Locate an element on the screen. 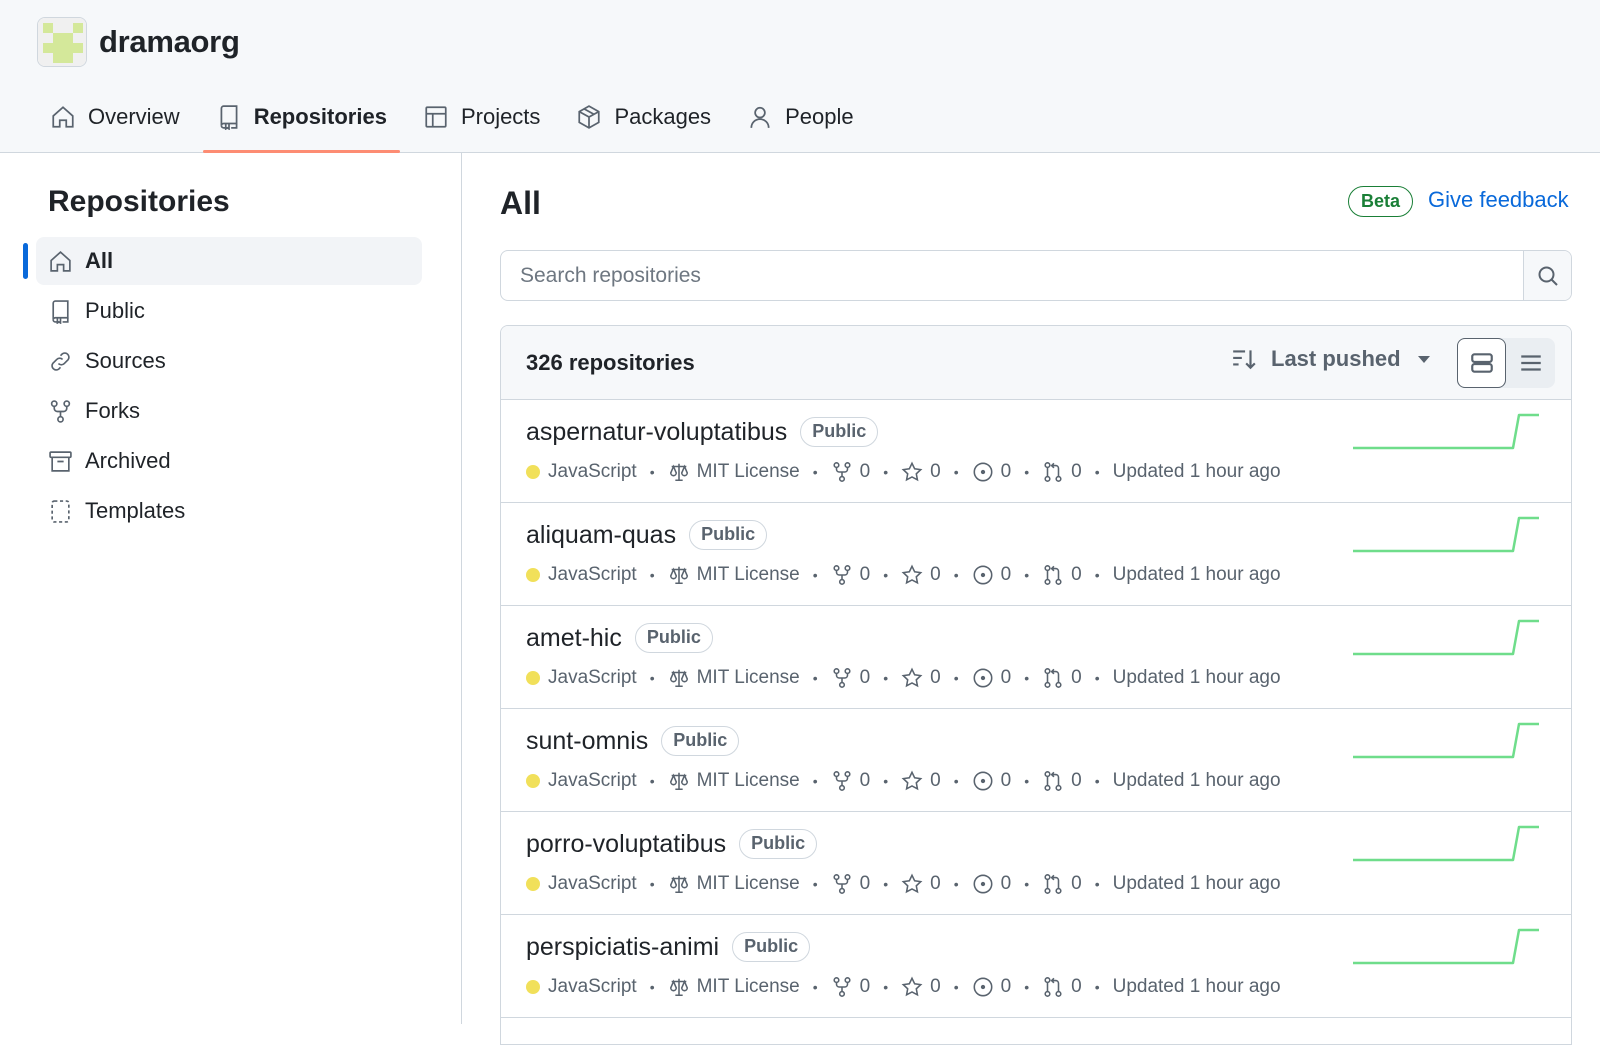  caret-down-icon is located at coordinates (1423, 359).